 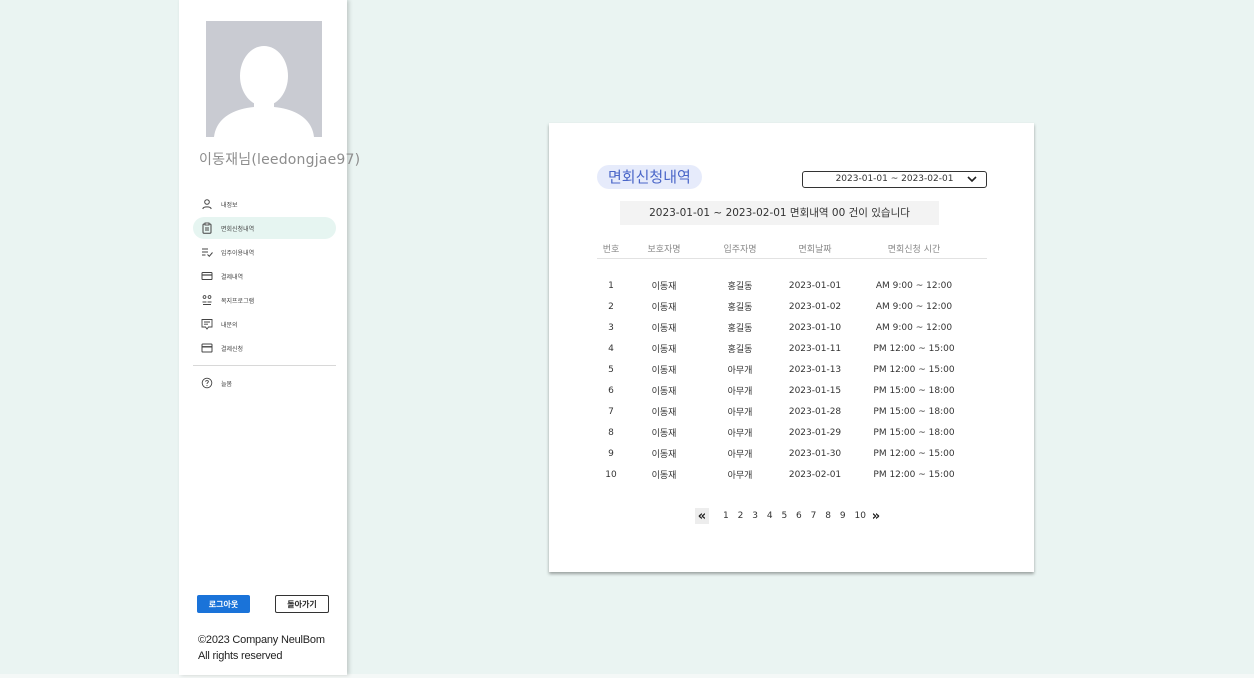 I want to click on avatar, so click(x=264, y=79).